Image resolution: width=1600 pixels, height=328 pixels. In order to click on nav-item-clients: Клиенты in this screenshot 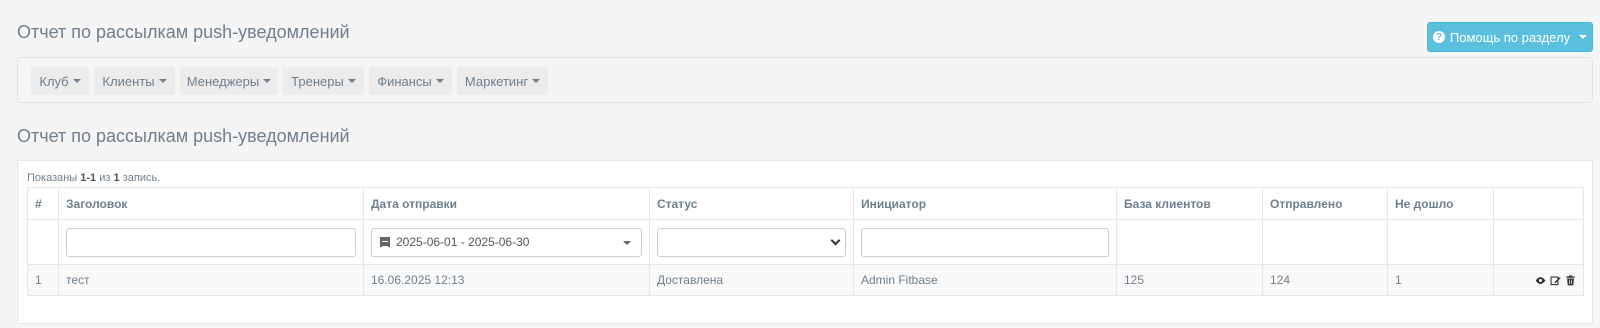, I will do `click(134, 81)`.